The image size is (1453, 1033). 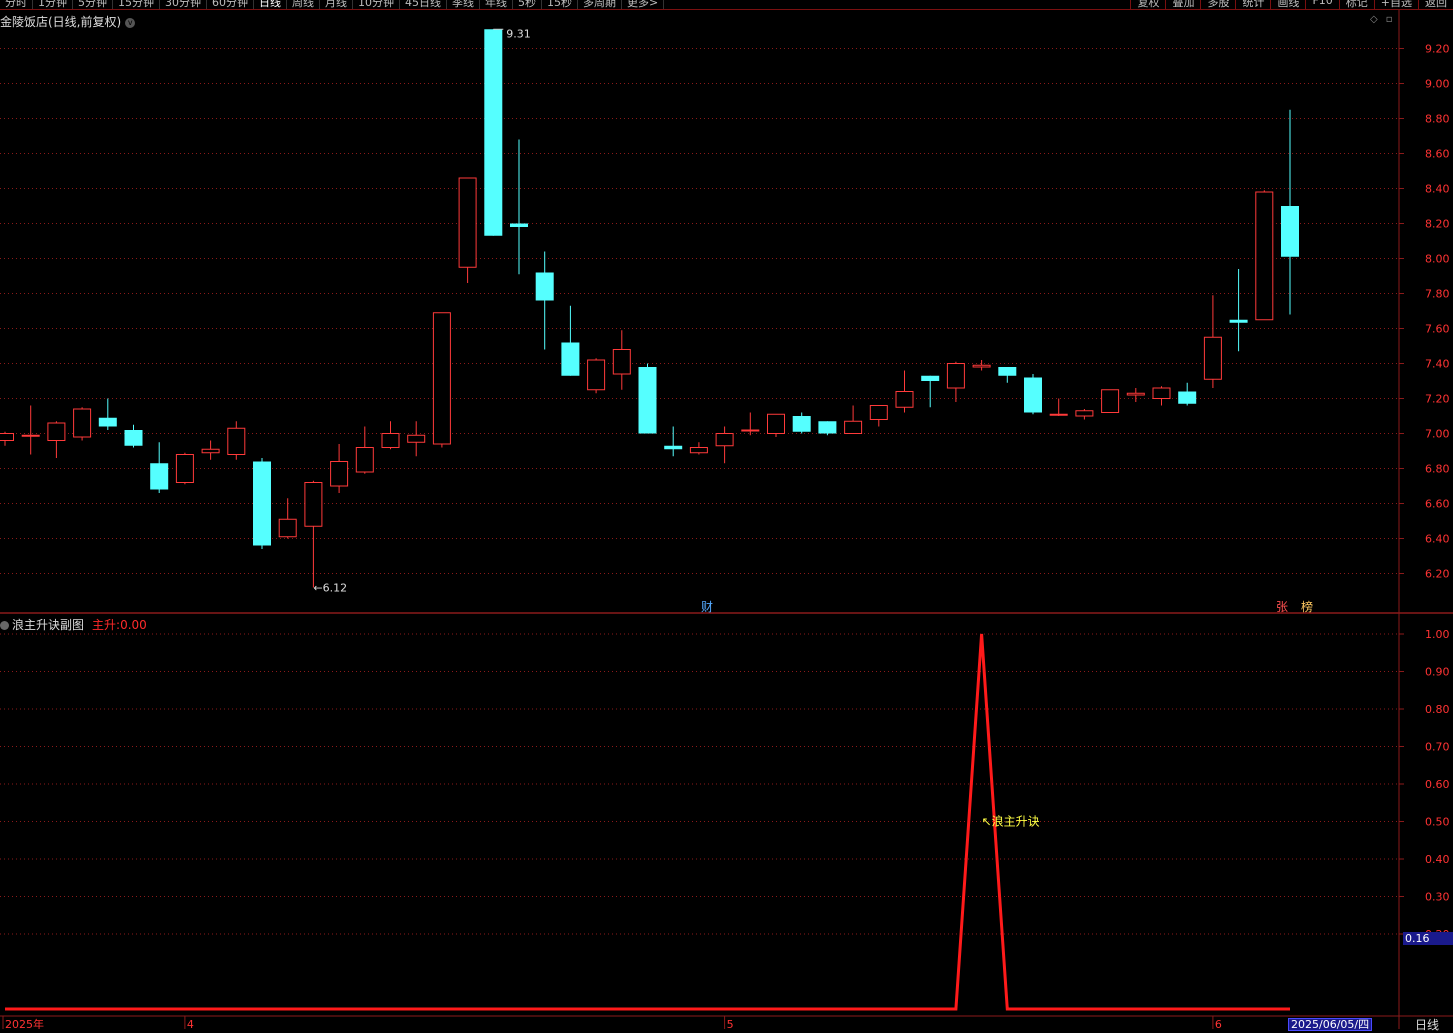 I want to click on date-tag: 2025/06/05/四, so click(x=1330, y=1024).